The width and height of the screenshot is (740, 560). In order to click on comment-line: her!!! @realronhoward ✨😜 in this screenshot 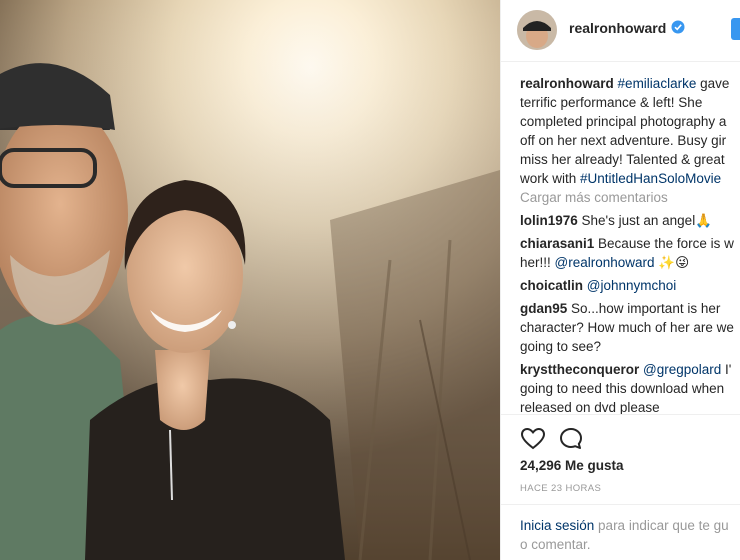, I will do `click(604, 262)`.